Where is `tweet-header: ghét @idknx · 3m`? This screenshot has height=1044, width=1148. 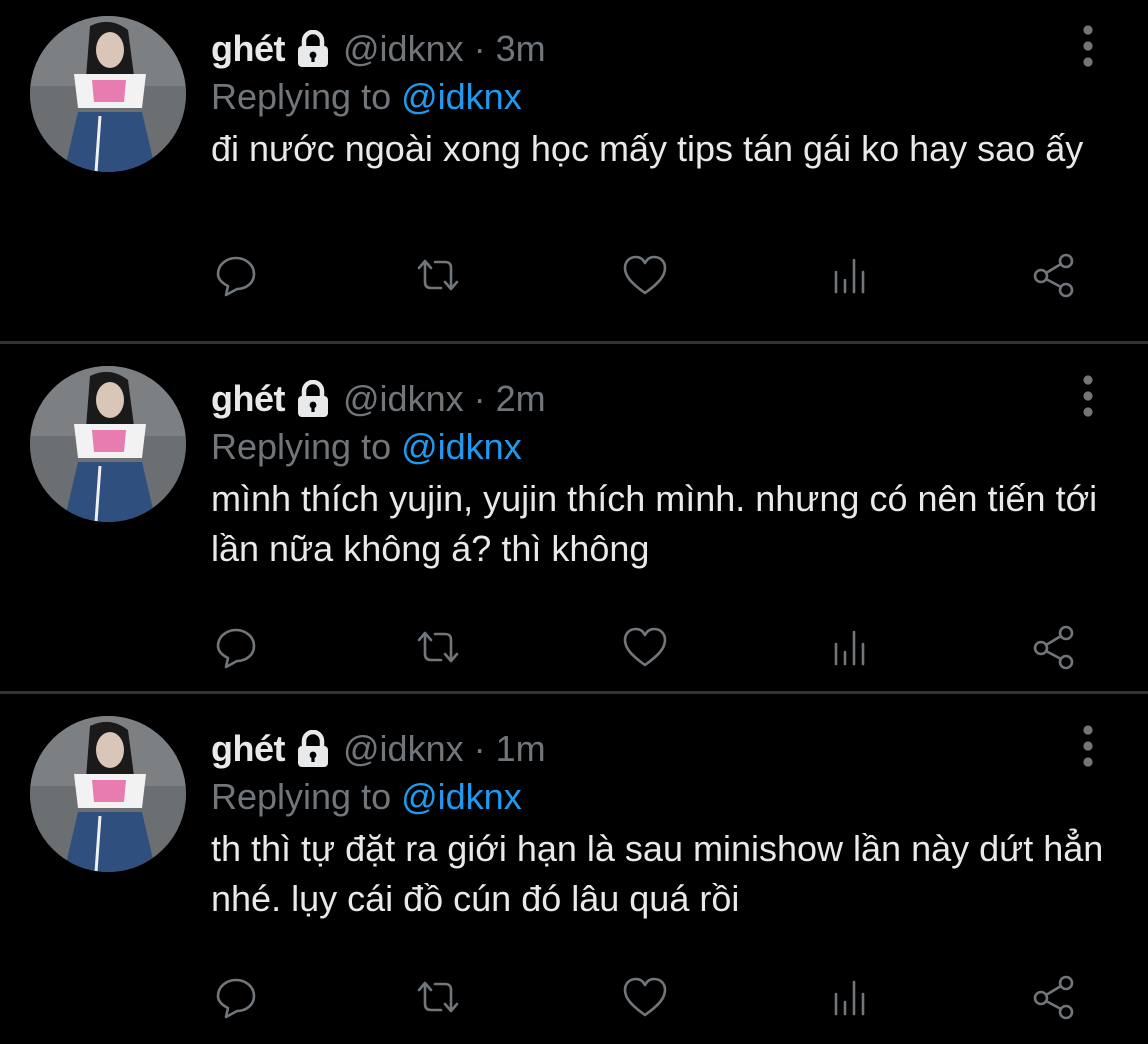 tweet-header: ghét @idknx · 3m is located at coordinates (378, 49).